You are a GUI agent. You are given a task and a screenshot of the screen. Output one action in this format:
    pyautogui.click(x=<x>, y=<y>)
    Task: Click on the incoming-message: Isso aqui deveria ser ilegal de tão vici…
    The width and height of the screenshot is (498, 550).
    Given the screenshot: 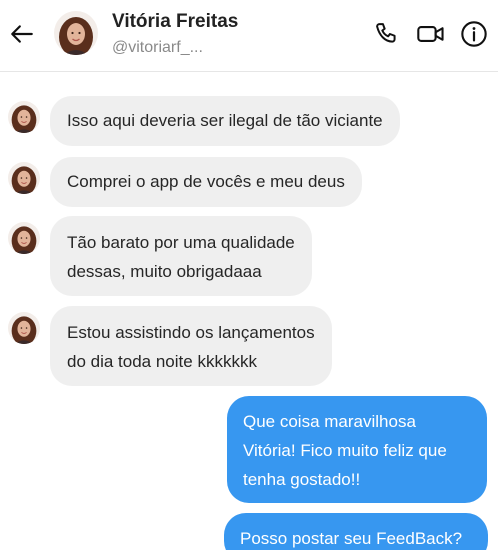 What is the action you would take?
    pyautogui.click(x=225, y=121)
    